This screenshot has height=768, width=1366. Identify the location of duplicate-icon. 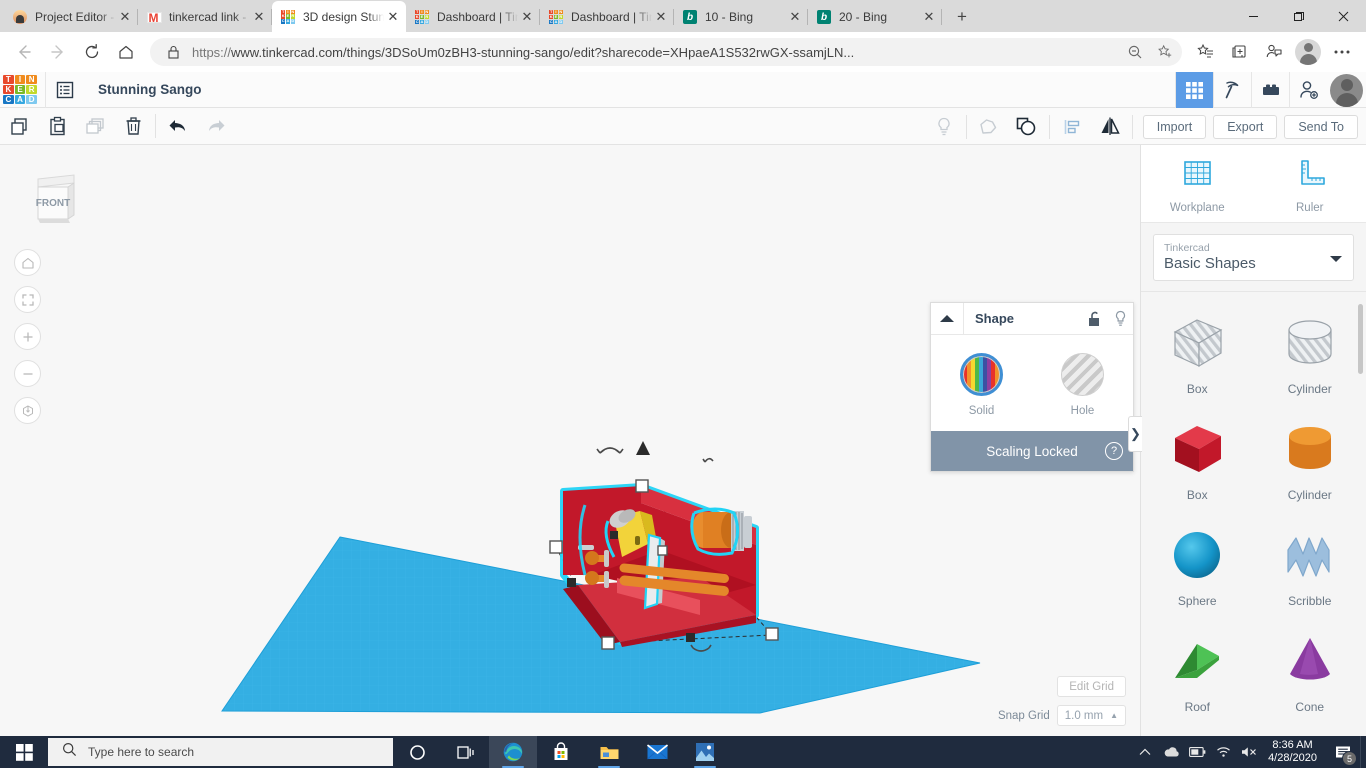
(95, 126).